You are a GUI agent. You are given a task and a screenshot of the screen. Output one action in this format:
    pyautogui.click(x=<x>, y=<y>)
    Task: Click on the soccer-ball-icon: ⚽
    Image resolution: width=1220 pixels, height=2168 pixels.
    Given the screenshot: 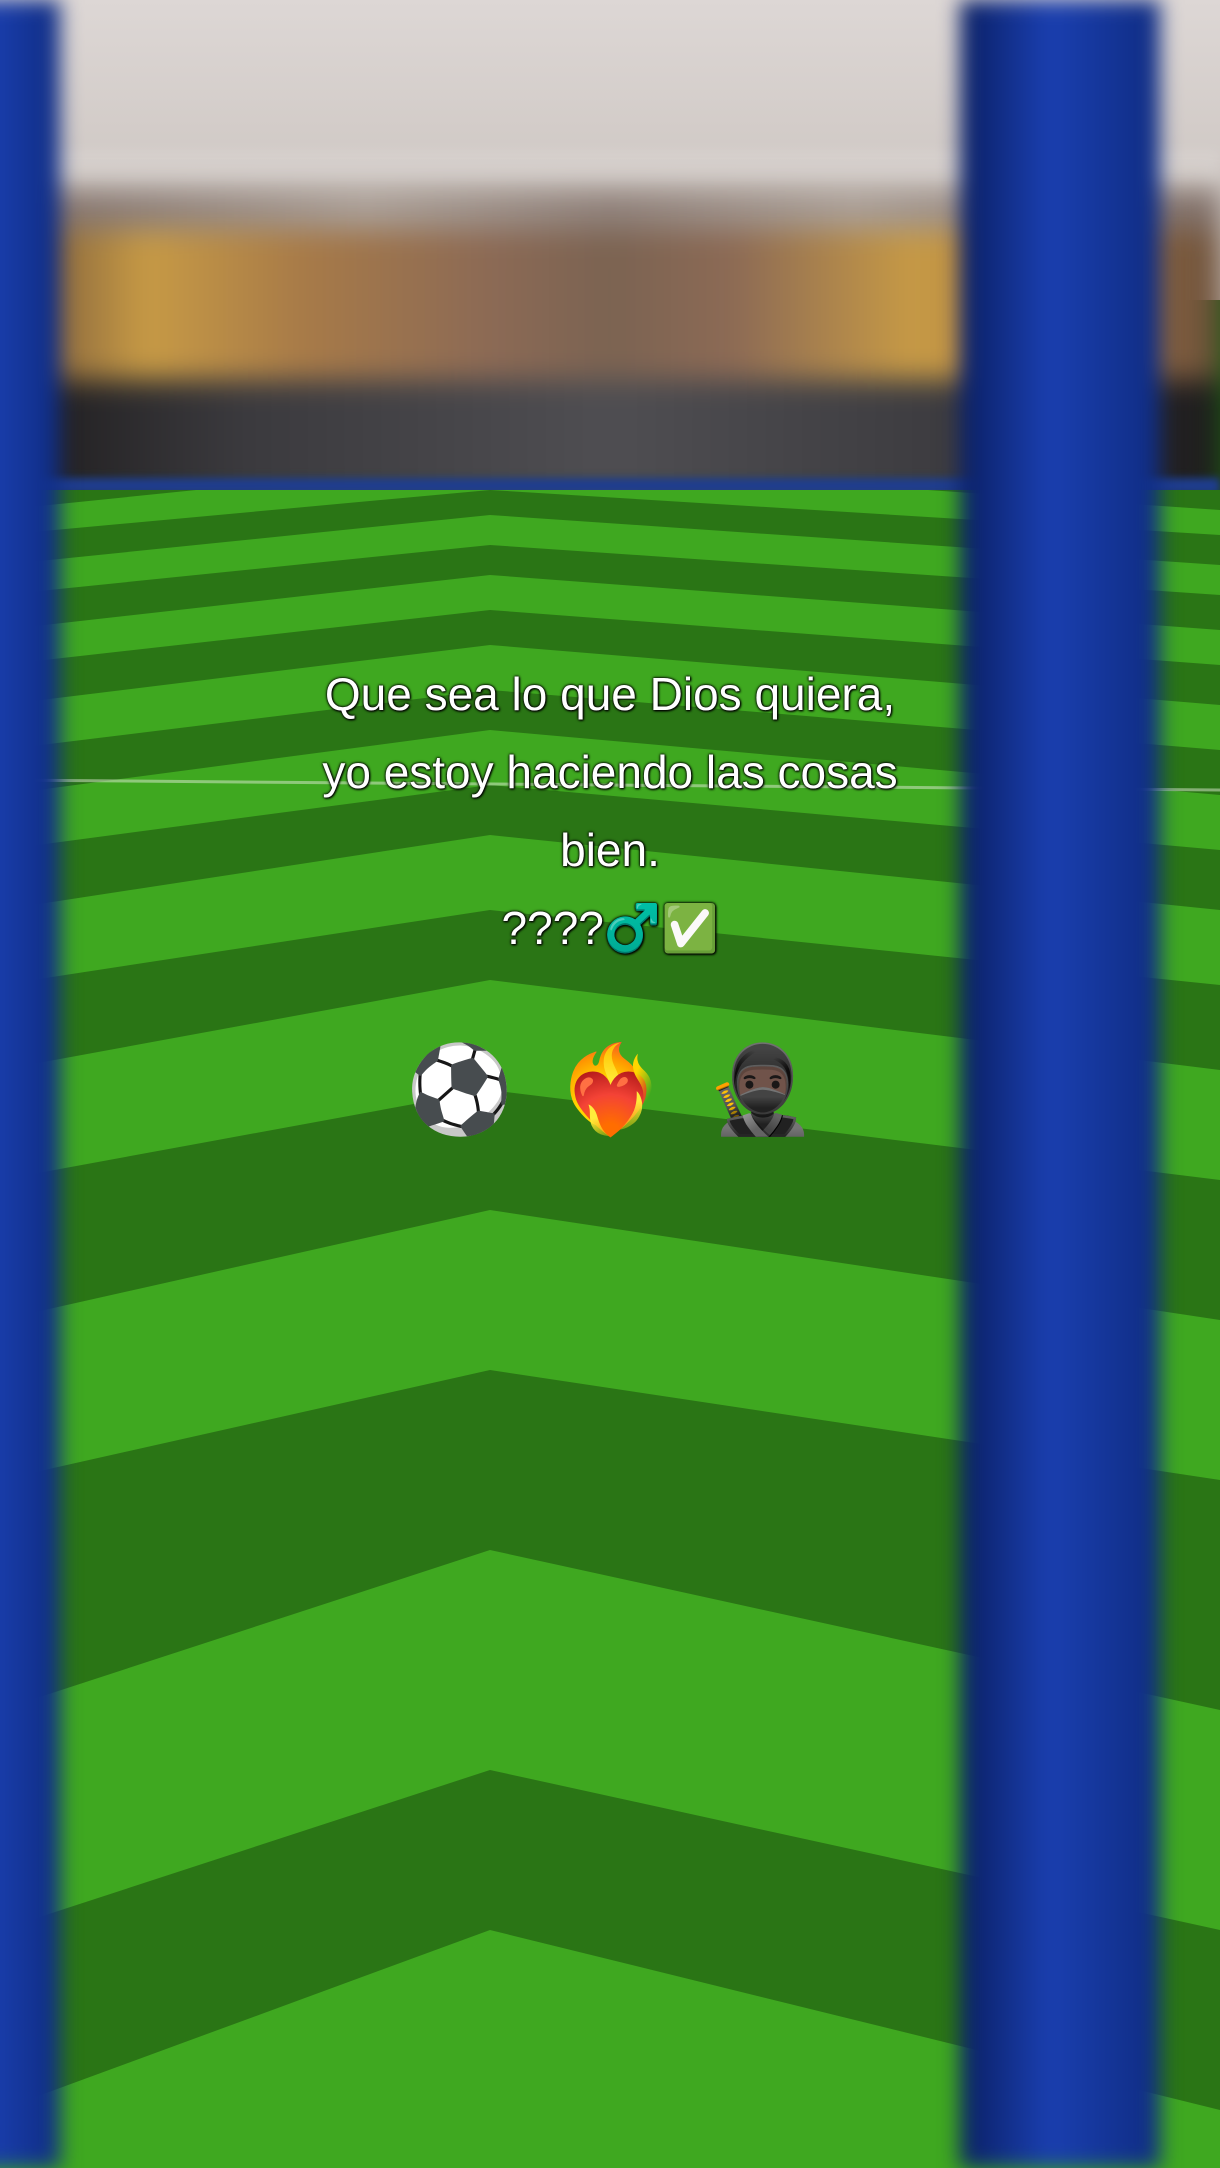 What is the action you would take?
    pyautogui.click(x=460, y=1090)
    